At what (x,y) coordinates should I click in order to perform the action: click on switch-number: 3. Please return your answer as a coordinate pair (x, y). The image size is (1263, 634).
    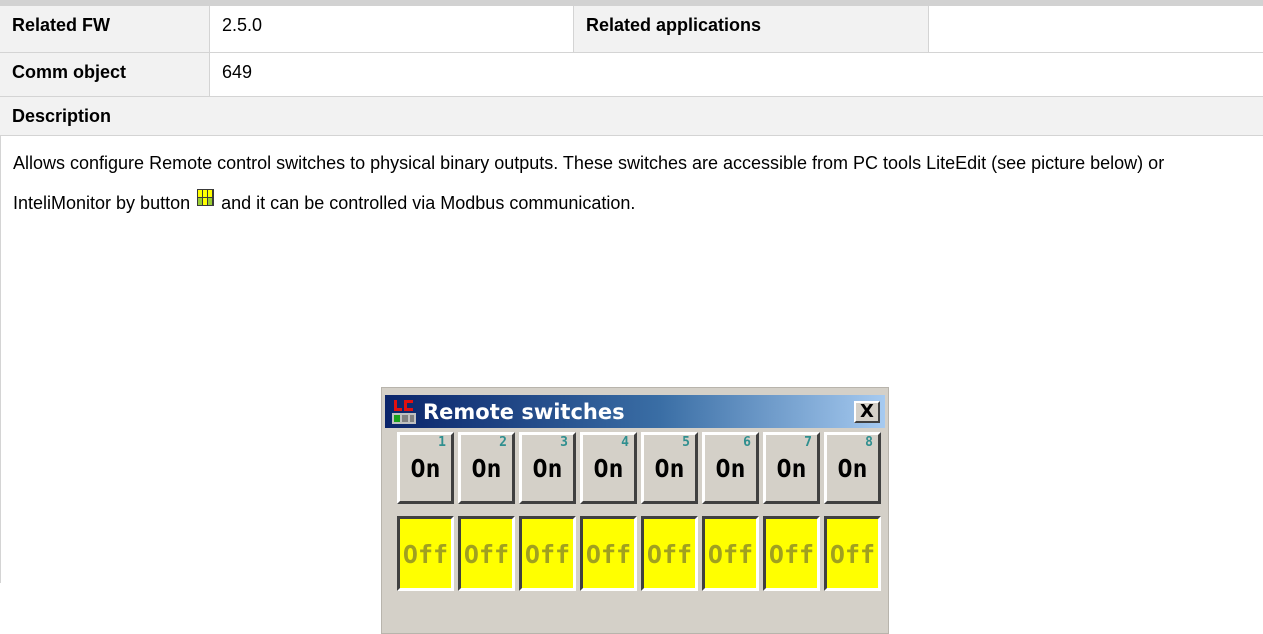
    Looking at the image, I should click on (564, 442).